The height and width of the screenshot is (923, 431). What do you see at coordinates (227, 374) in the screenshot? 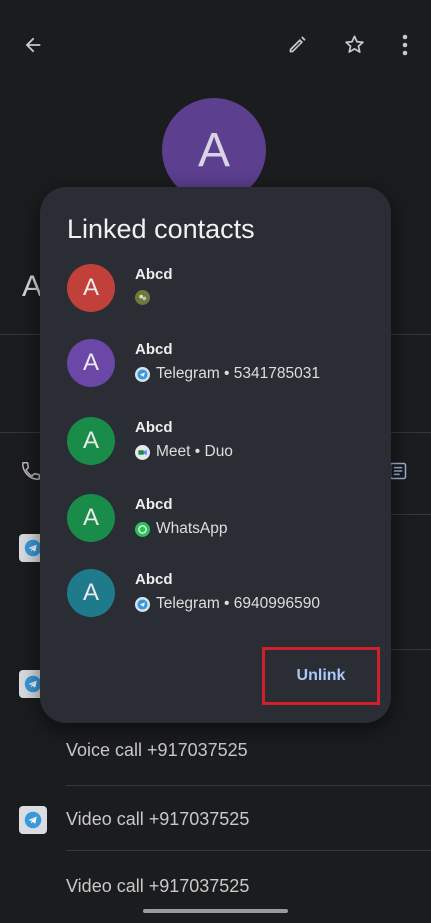
I see `contact-source: Telegram • 5341785031` at bounding box center [227, 374].